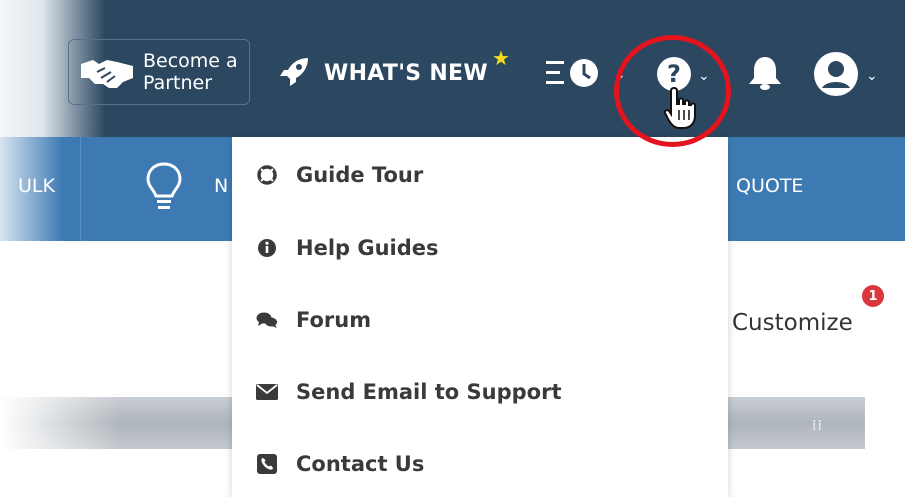  I want to click on envelope-icon, so click(267, 392).